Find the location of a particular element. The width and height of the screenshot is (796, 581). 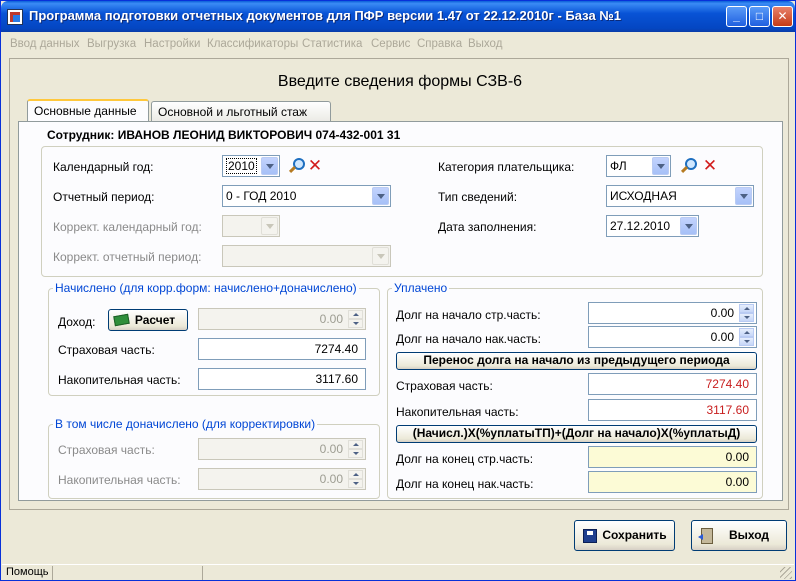

debt-start-insurance-input: 0.00 is located at coordinates (672, 313).